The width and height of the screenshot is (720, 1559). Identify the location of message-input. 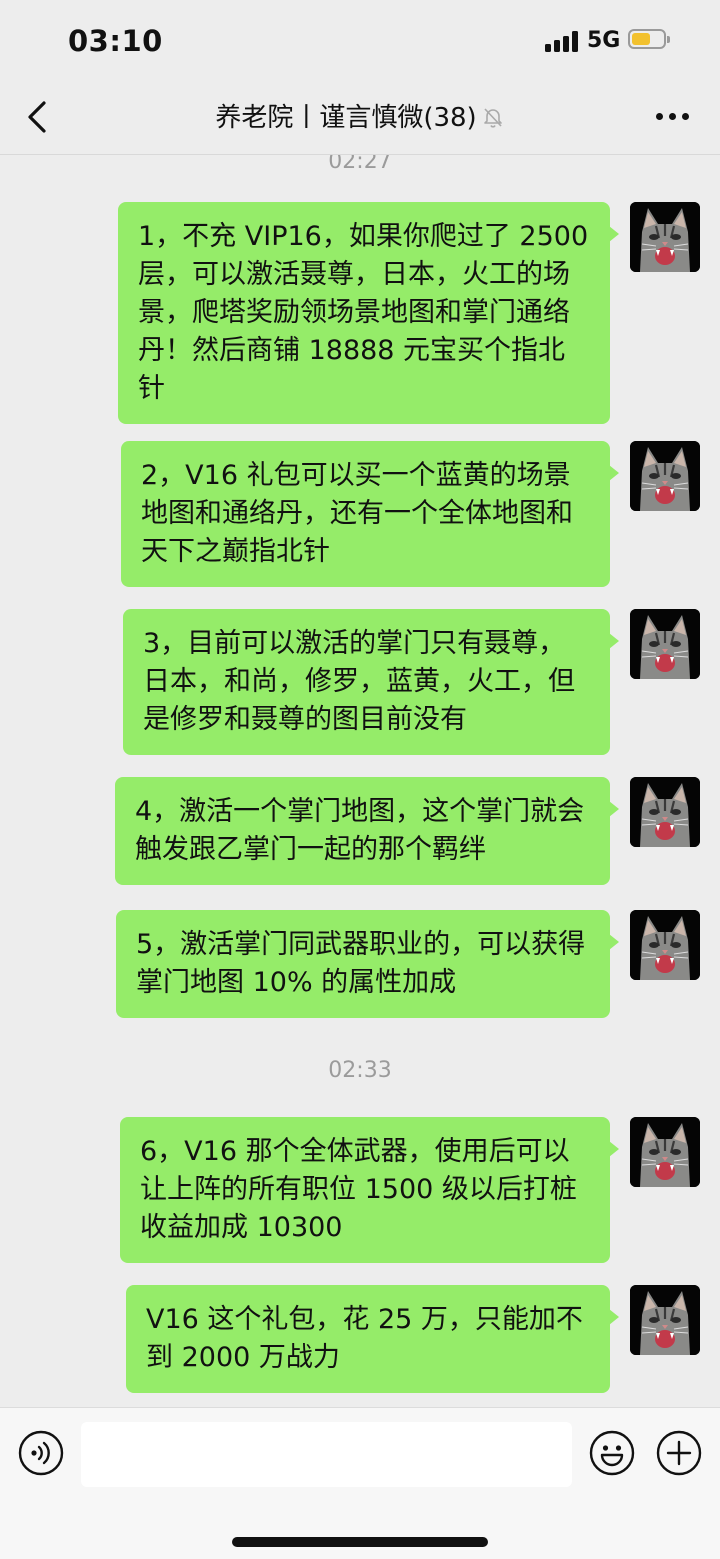
(326, 1454).